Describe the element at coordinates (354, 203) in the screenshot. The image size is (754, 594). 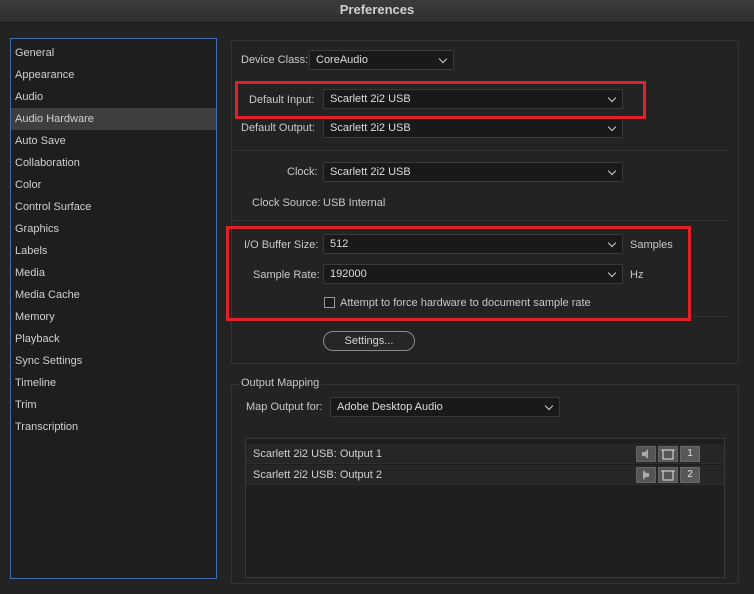
I see `clock-source-value: USB Internal` at that location.